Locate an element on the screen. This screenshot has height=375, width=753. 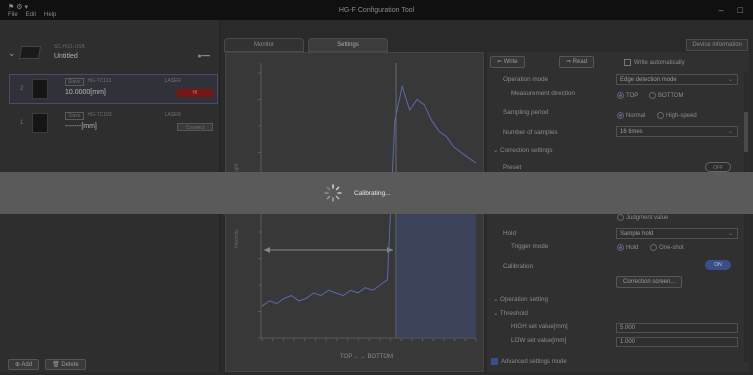
sampling-period-label: Sampling period is located at coordinates (526, 112).